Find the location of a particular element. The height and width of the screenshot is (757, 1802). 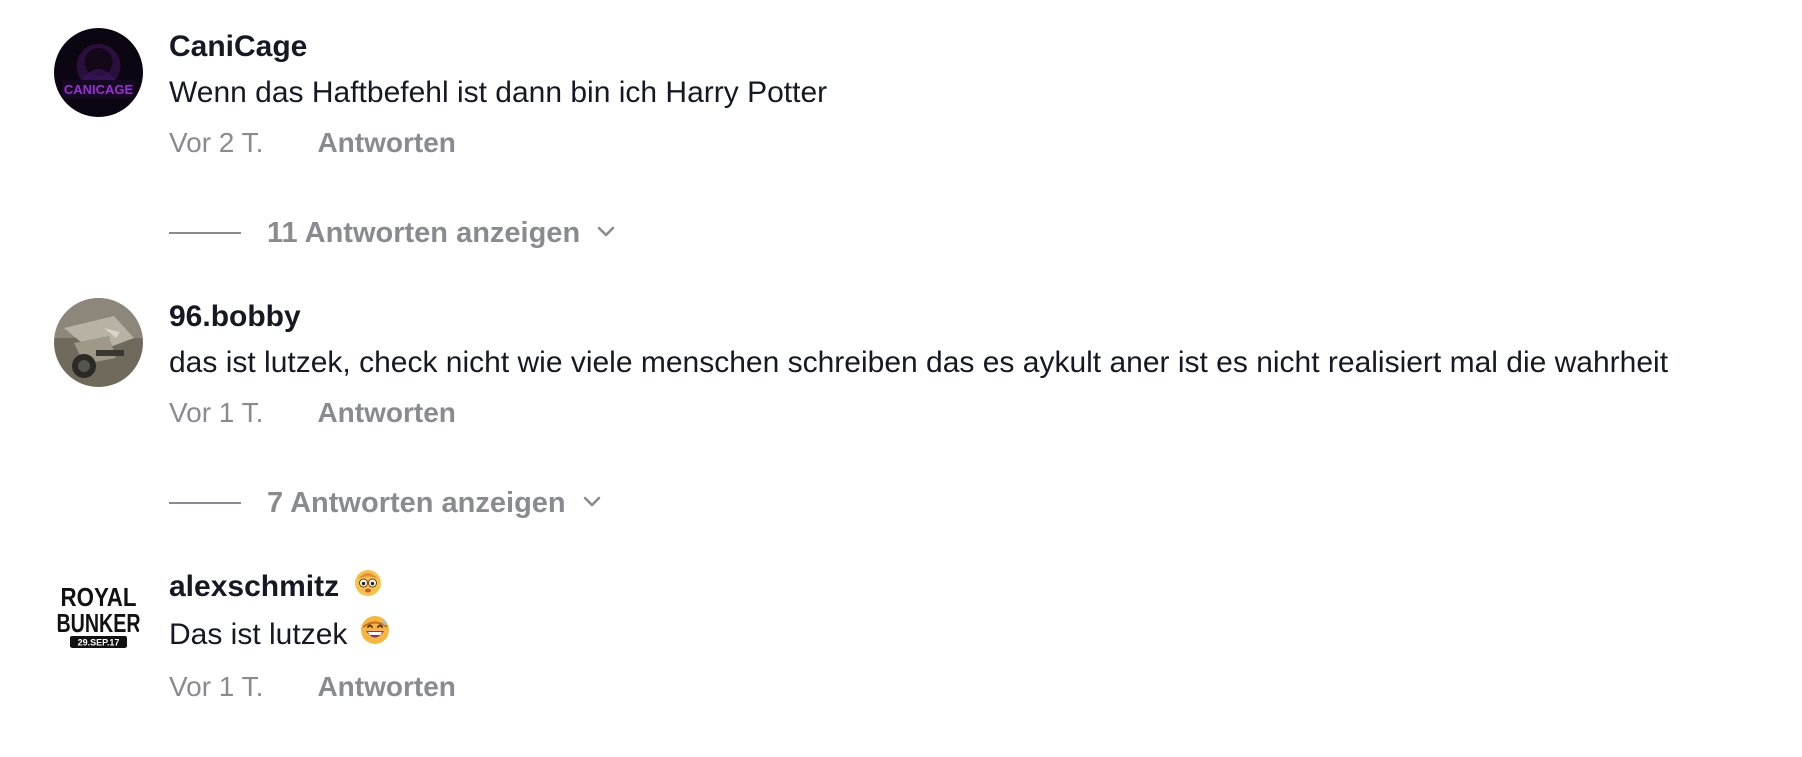

username: CaniCage is located at coordinates (985, 47).